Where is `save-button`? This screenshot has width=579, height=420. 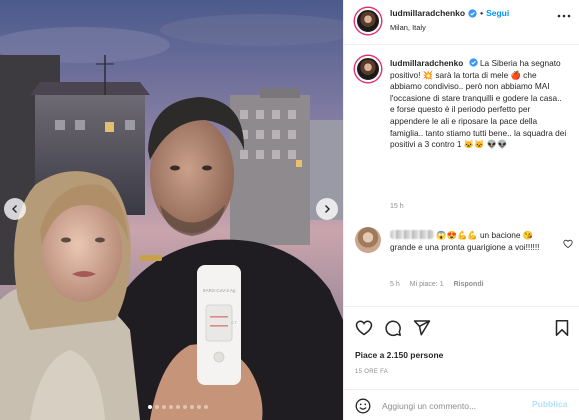
save-button is located at coordinates (562, 328).